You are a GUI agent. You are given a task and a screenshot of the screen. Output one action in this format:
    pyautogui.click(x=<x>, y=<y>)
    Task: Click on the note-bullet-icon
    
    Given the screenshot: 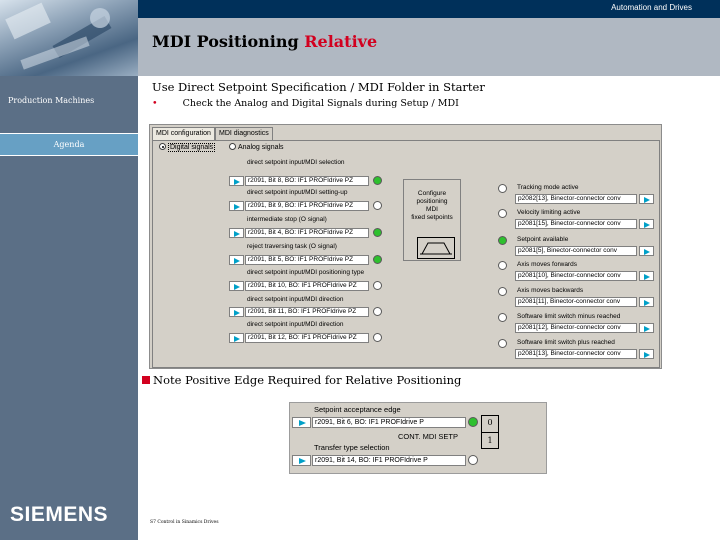 What is the action you would take?
    pyautogui.click(x=146, y=380)
    